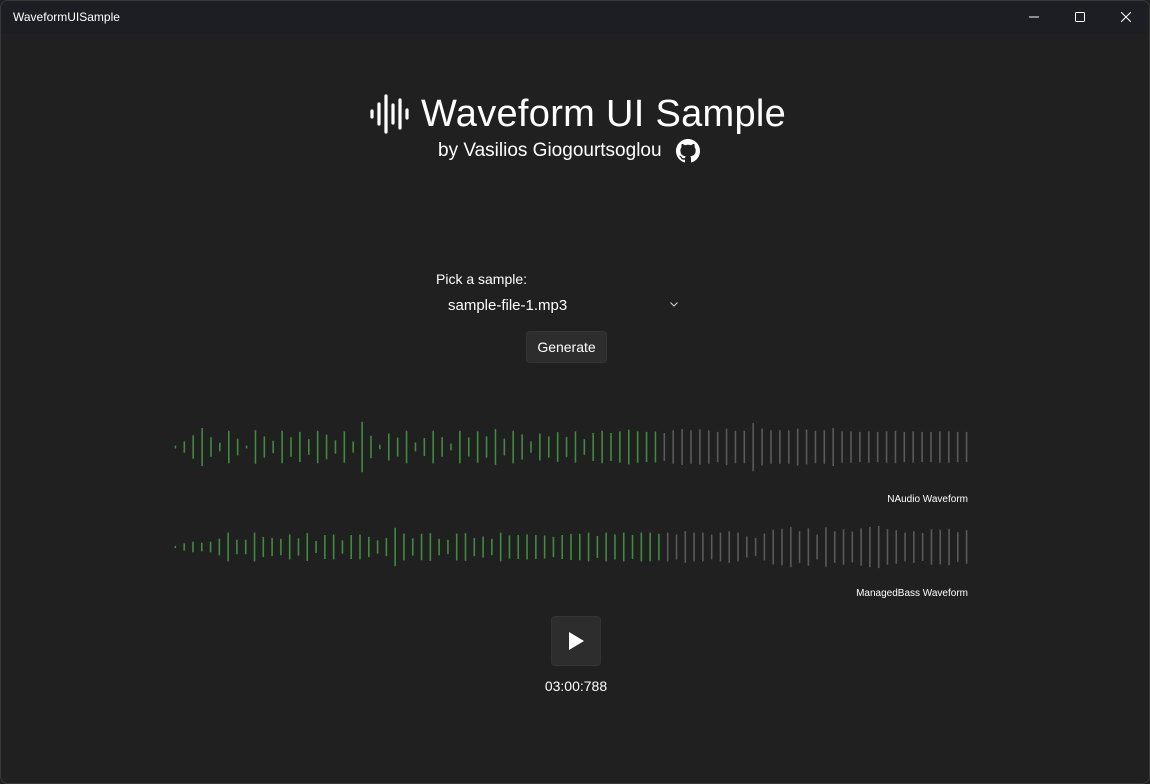 The image size is (1150, 784). I want to click on close-button, so click(1126, 17).